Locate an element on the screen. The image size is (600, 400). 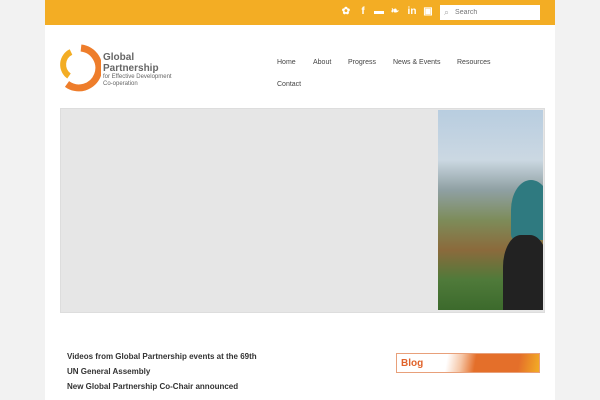
chat-icon: ▬ is located at coordinates (379, 12).